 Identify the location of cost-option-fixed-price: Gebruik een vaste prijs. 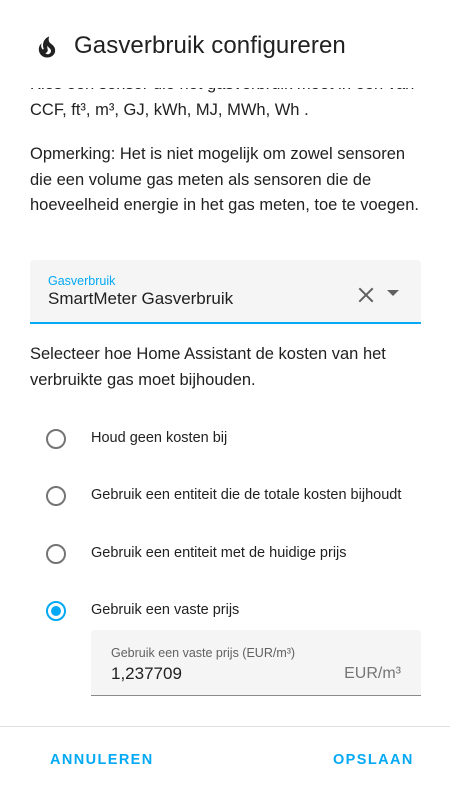
(235, 613).